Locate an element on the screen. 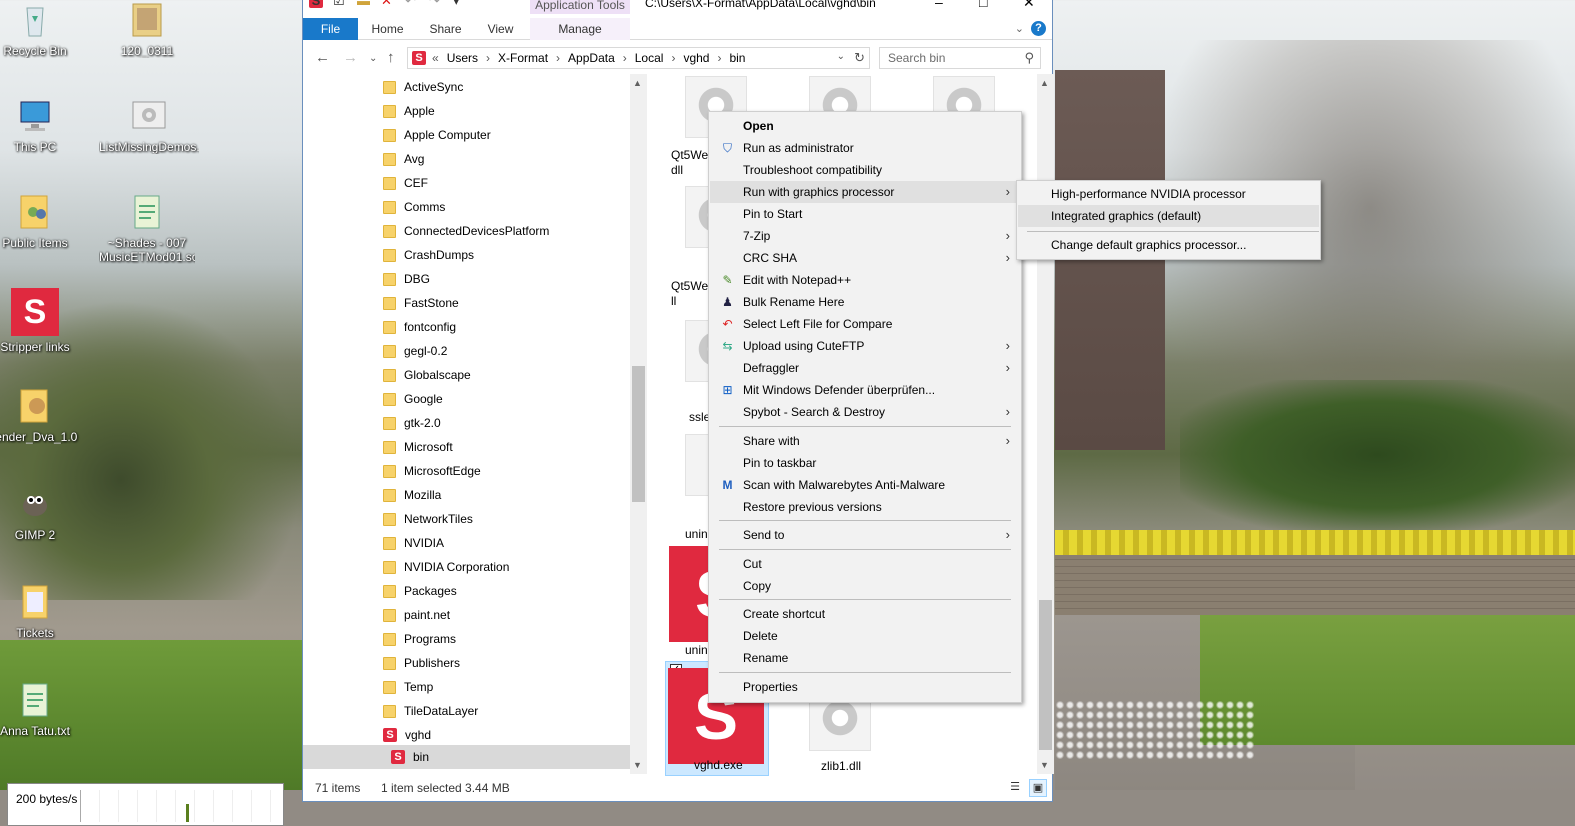 Image resolution: width=1575 pixels, height=826 pixels. menu-item-compare: ↶ Select Left File for Compare is located at coordinates (865, 324).